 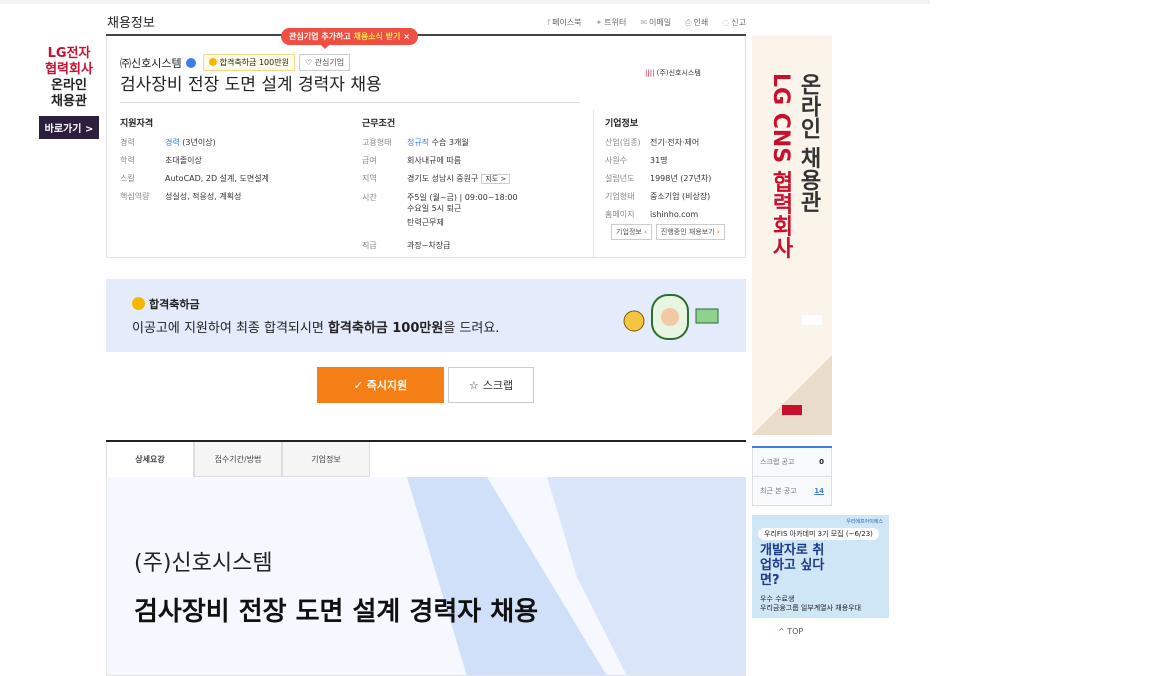 What do you see at coordinates (564, 22) in the screenshot?
I see `share-facebook: f 페이스북` at bounding box center [564, 22].